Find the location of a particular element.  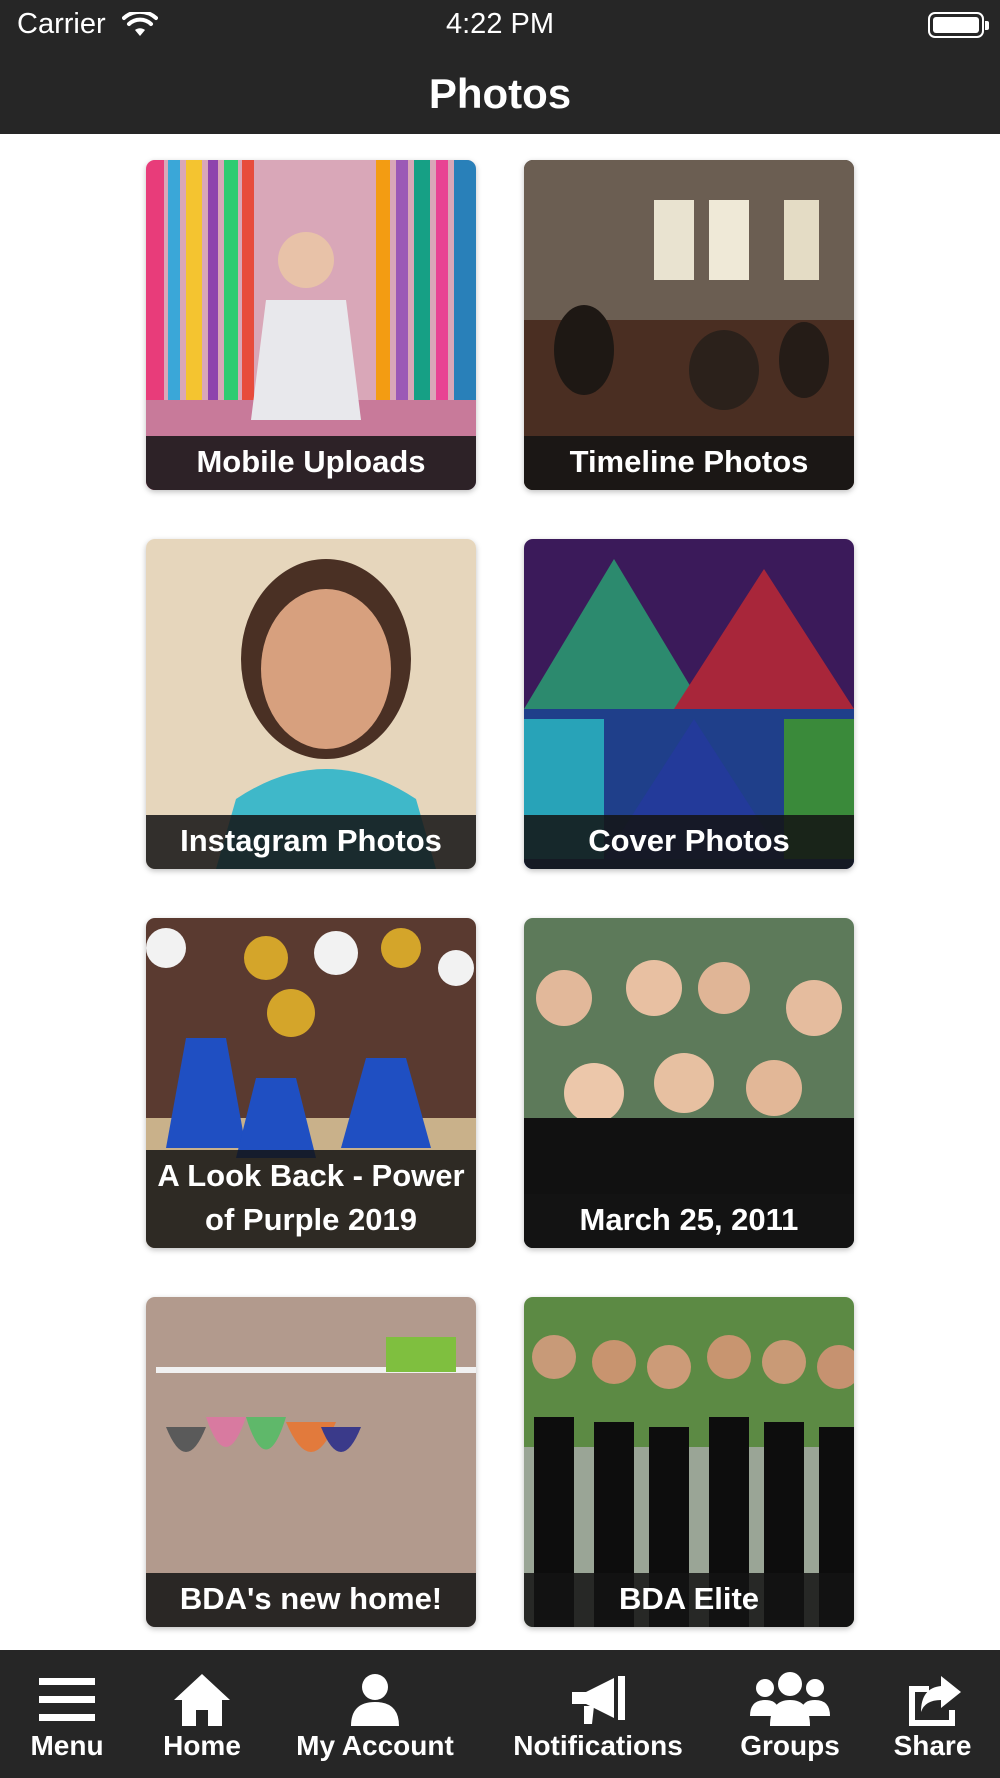

tab-label: Menu is located at coordinates (67, 1745).